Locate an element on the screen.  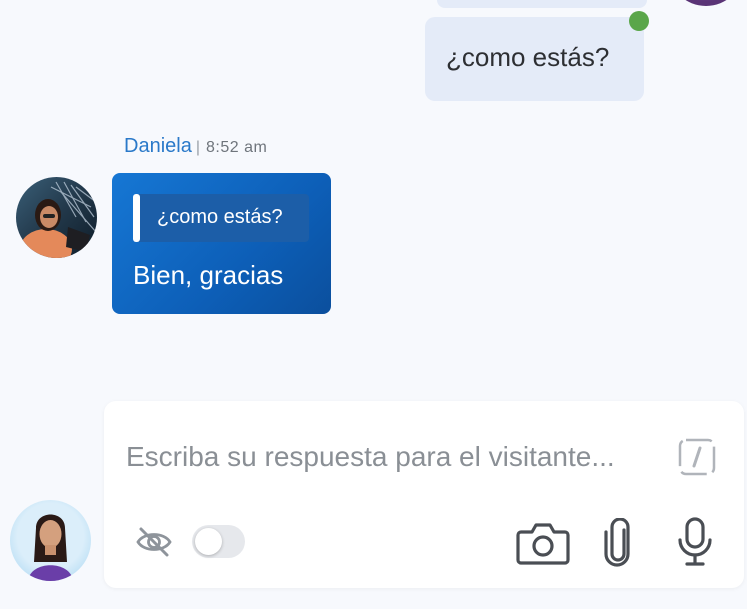
agent-avatar is located at coordinates (56, 217).